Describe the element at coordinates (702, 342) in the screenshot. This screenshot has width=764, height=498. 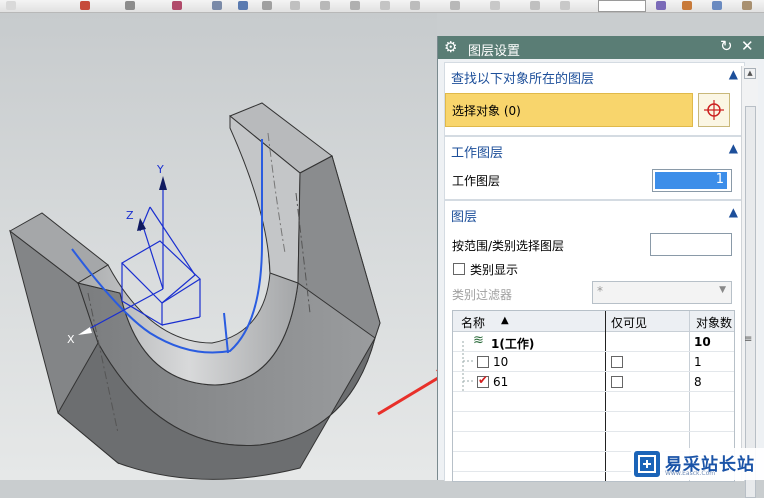
I see `layer-object-count: 10` at that location.